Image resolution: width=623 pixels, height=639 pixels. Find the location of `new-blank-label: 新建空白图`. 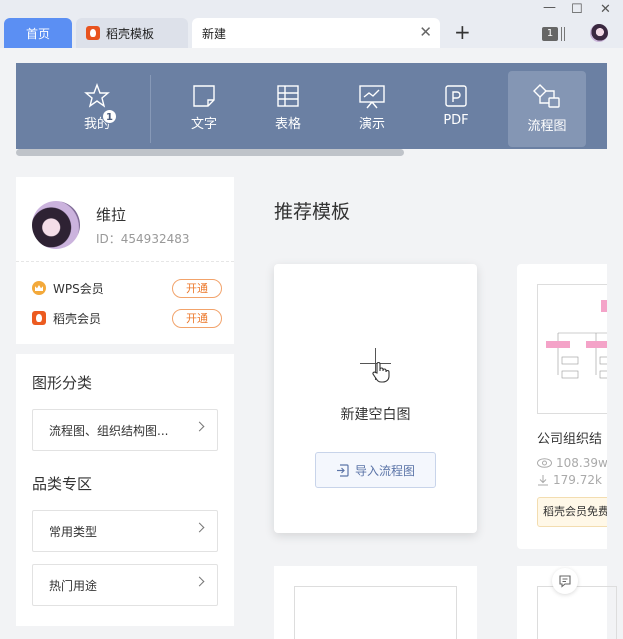

new-blank-label: 新建空白图 is located at coordinates (375, 415).